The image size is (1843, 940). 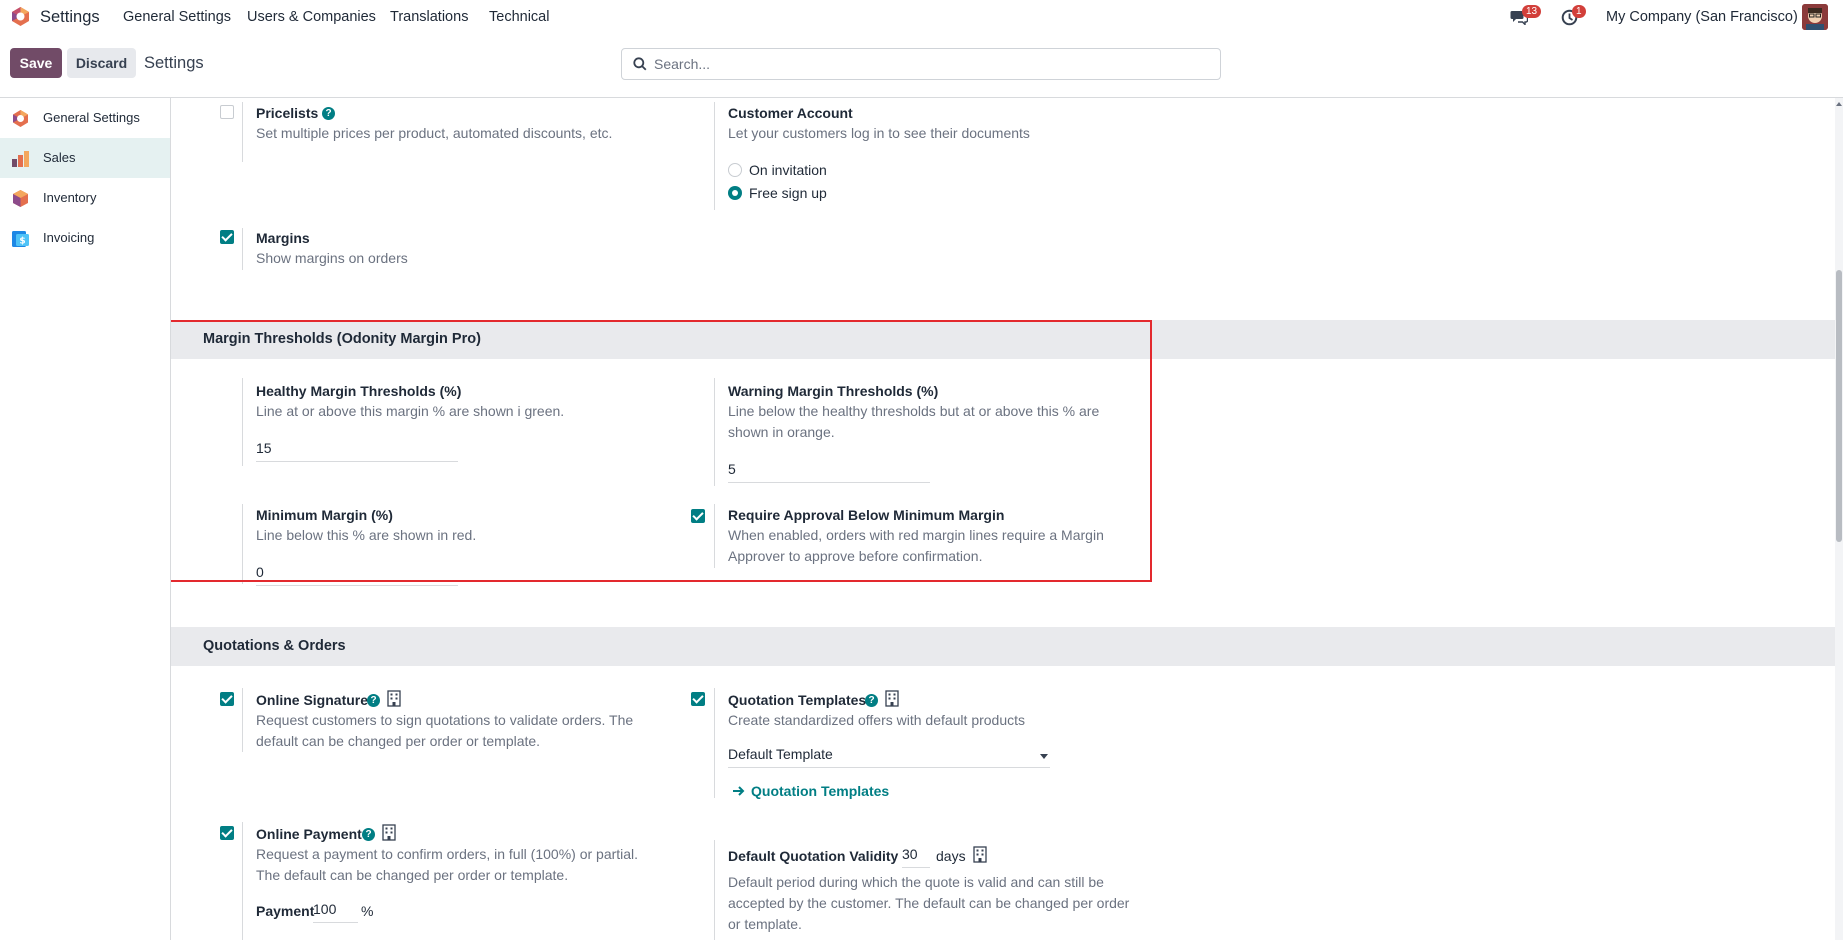 I want to click on section-title: Margin Thresholds (Odonity Margin Pro), so click(x=342, y=339).